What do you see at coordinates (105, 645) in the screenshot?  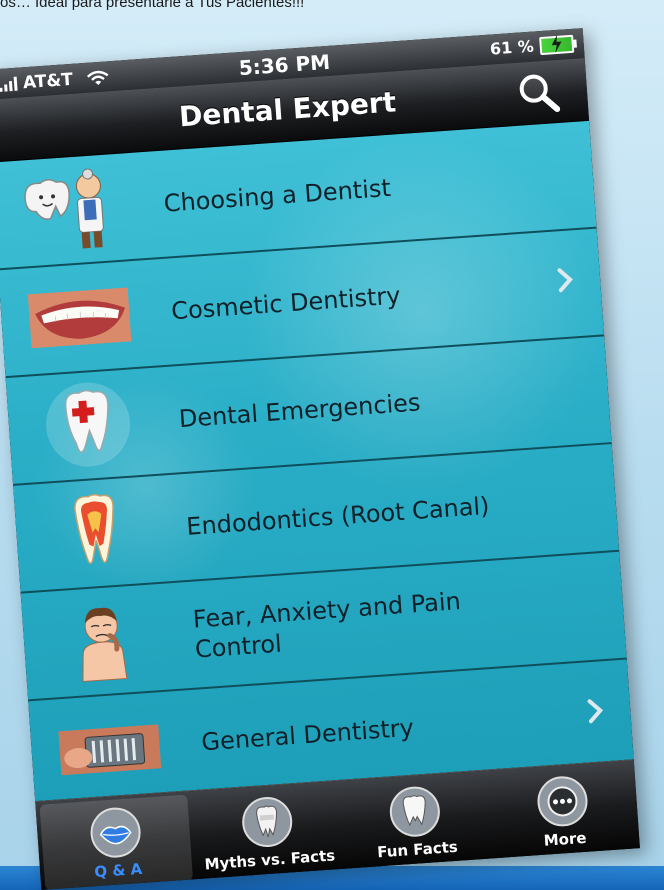 I see `anxious-person-icon` at bounding box center [105, 645].